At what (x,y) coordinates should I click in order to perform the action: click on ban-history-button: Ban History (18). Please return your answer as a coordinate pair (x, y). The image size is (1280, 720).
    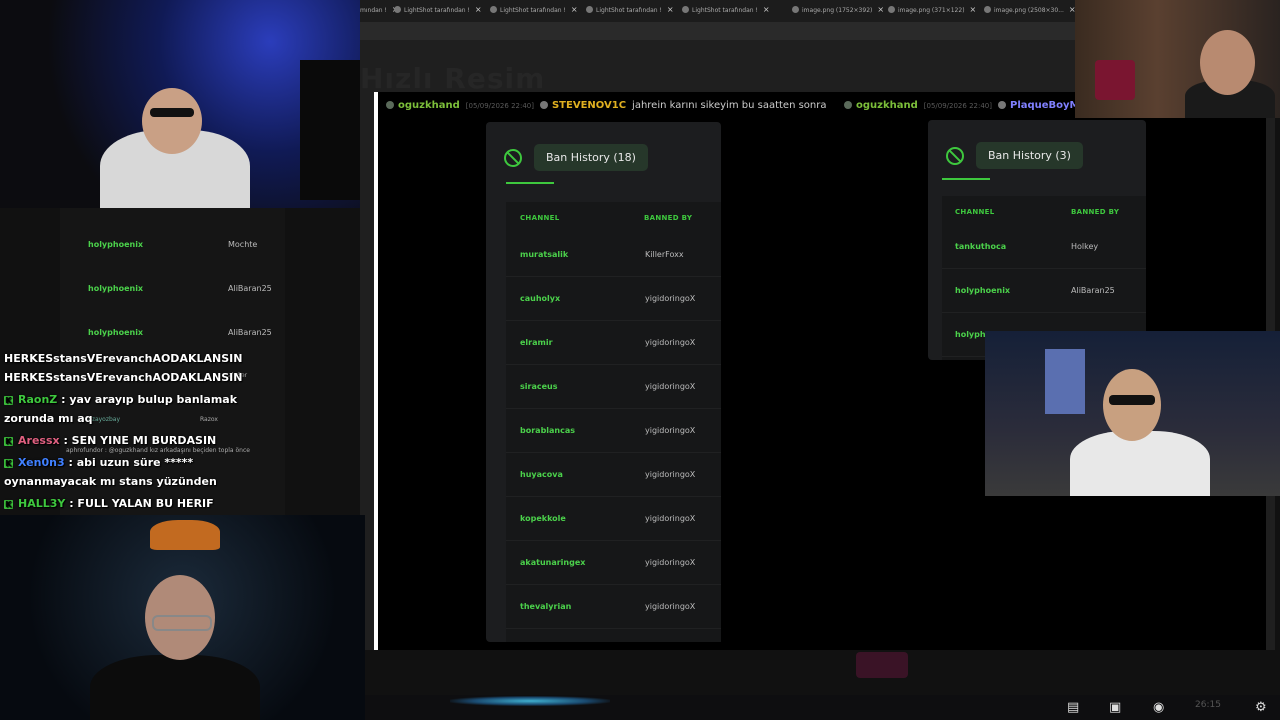
    Looking at the image, I should click on (591, 157).